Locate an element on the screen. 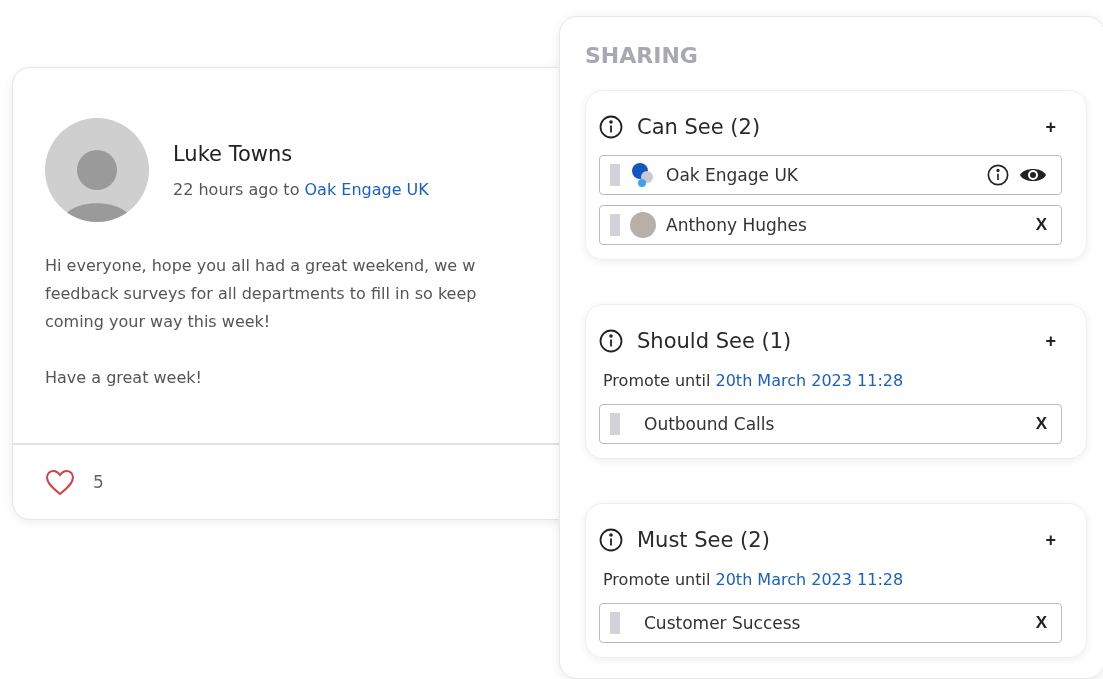 Image resolution: width=1103 pixels, height=679 pixels. post-text: Hi everyone, hope you all had a great weekend, we w is located at coordinates (261, 266).